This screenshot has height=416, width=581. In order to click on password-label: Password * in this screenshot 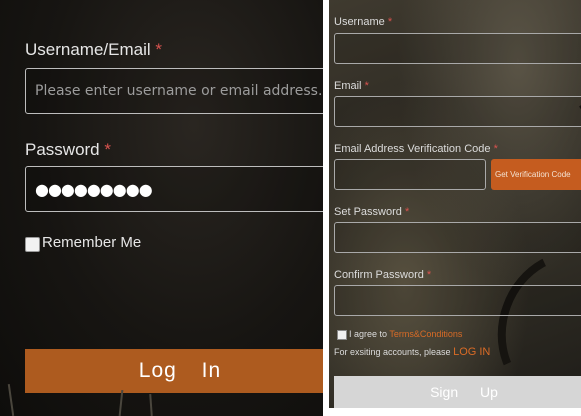, I will do `click(68, 150)`.